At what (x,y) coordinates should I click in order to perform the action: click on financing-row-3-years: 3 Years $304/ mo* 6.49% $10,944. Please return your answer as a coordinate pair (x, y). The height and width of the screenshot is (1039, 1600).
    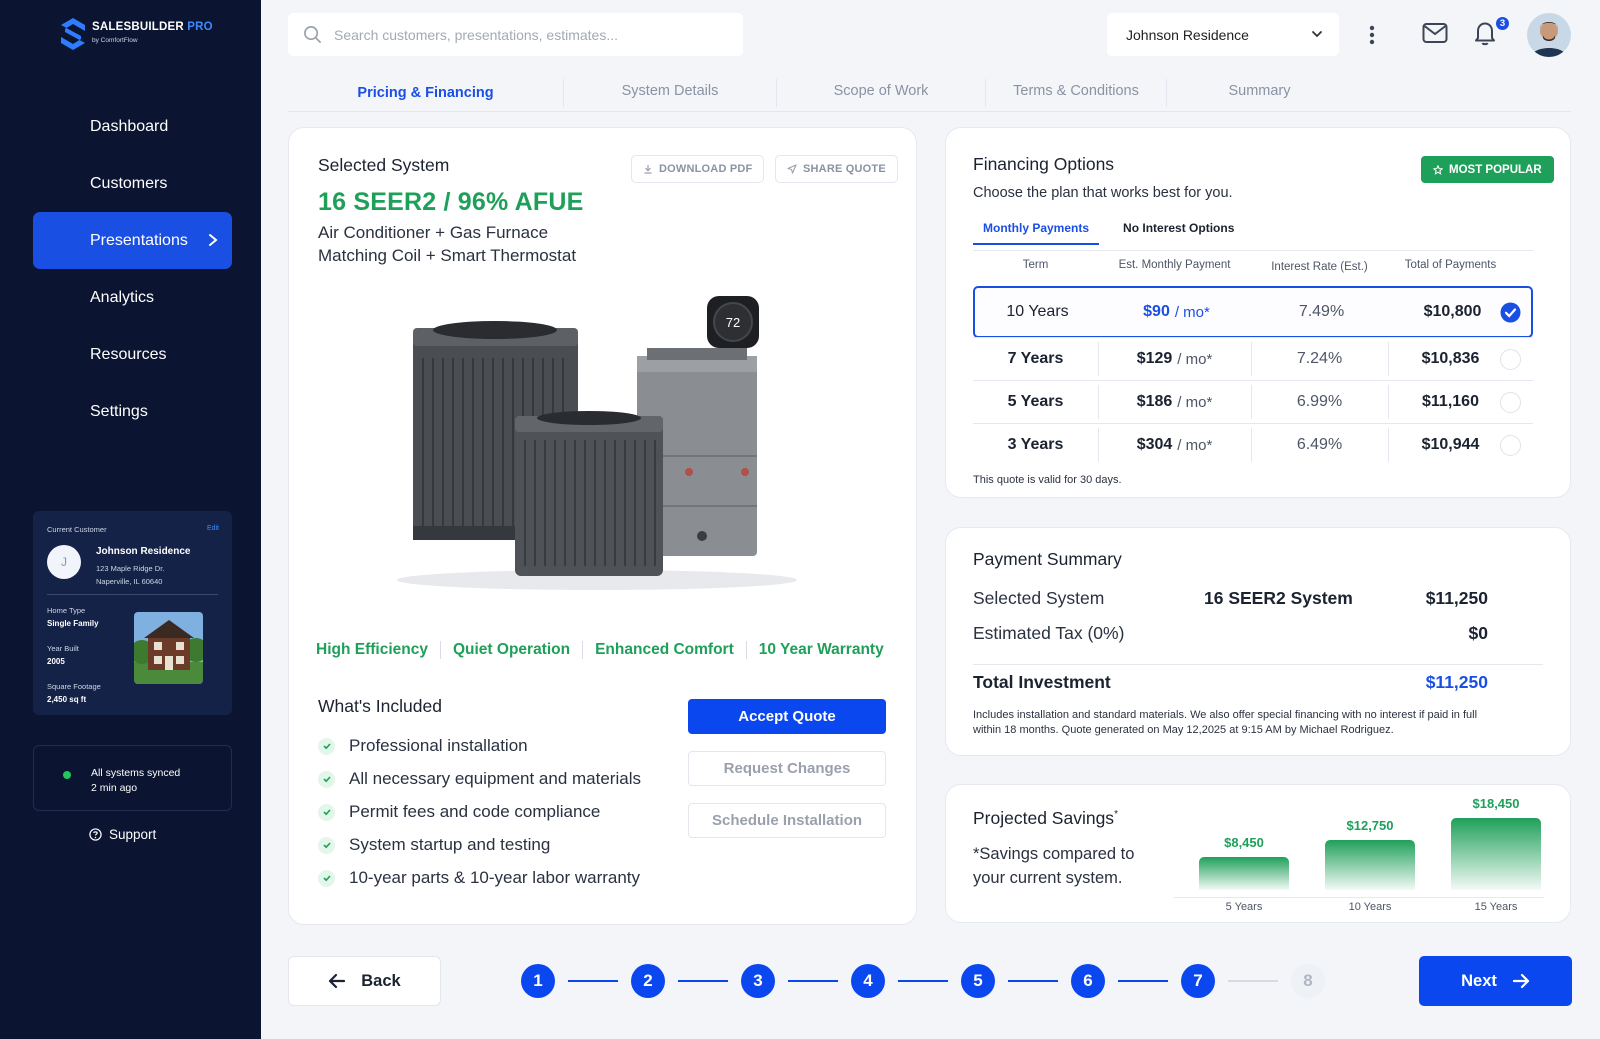
    Looking at the image, I should click on (1253, 444).